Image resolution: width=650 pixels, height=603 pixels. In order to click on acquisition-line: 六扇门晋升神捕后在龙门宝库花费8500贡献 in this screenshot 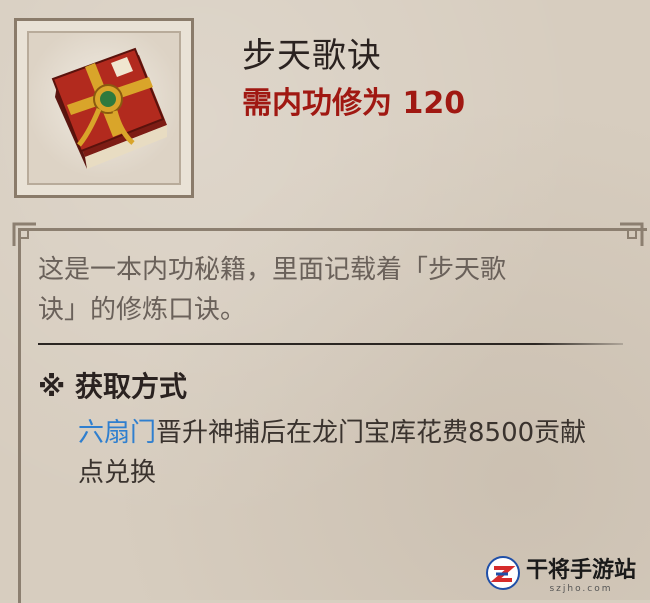, I will do `click(358, 430)`.